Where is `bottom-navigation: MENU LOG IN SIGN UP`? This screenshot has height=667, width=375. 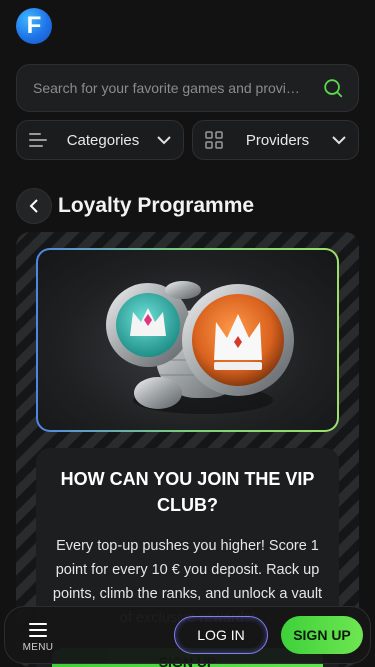
bottom-navigation: MENU LOG IN SIGN UP is located at coordinates (187, 635).